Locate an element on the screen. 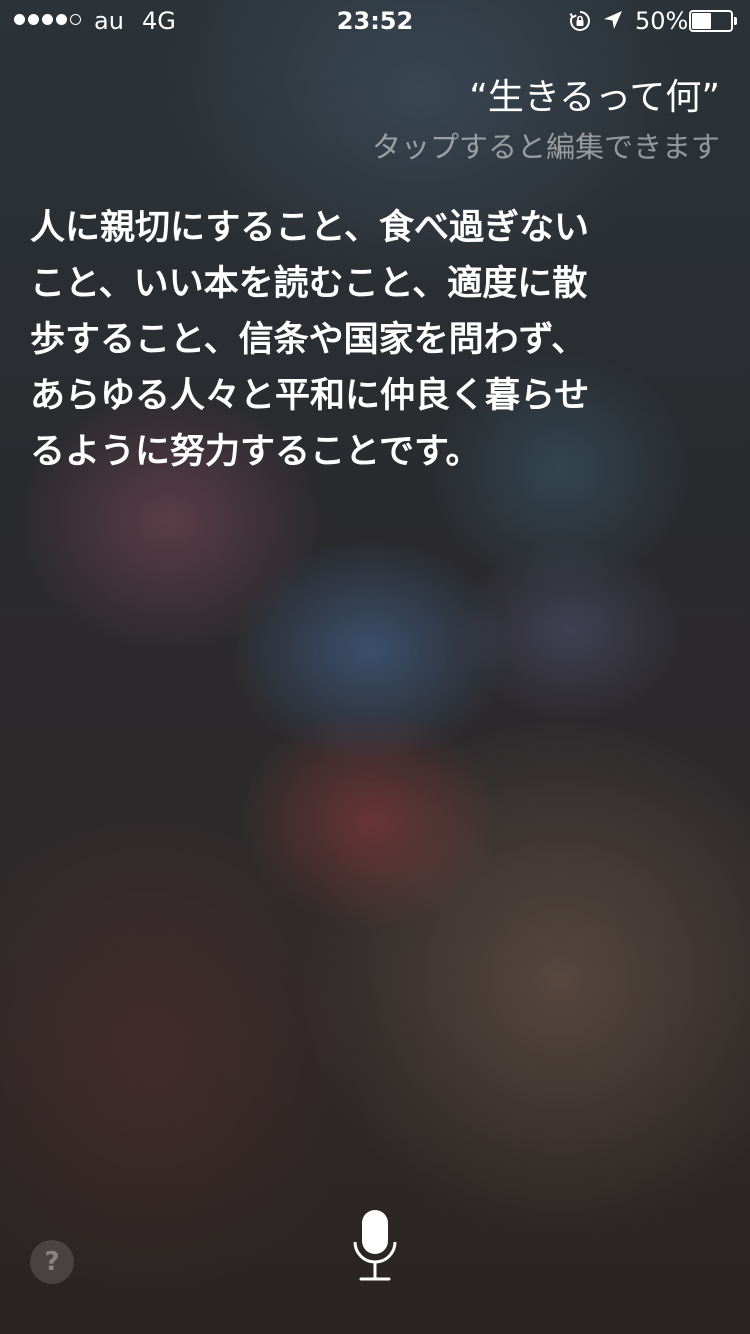  microphone-icon is located at coordinates (375, 1245).